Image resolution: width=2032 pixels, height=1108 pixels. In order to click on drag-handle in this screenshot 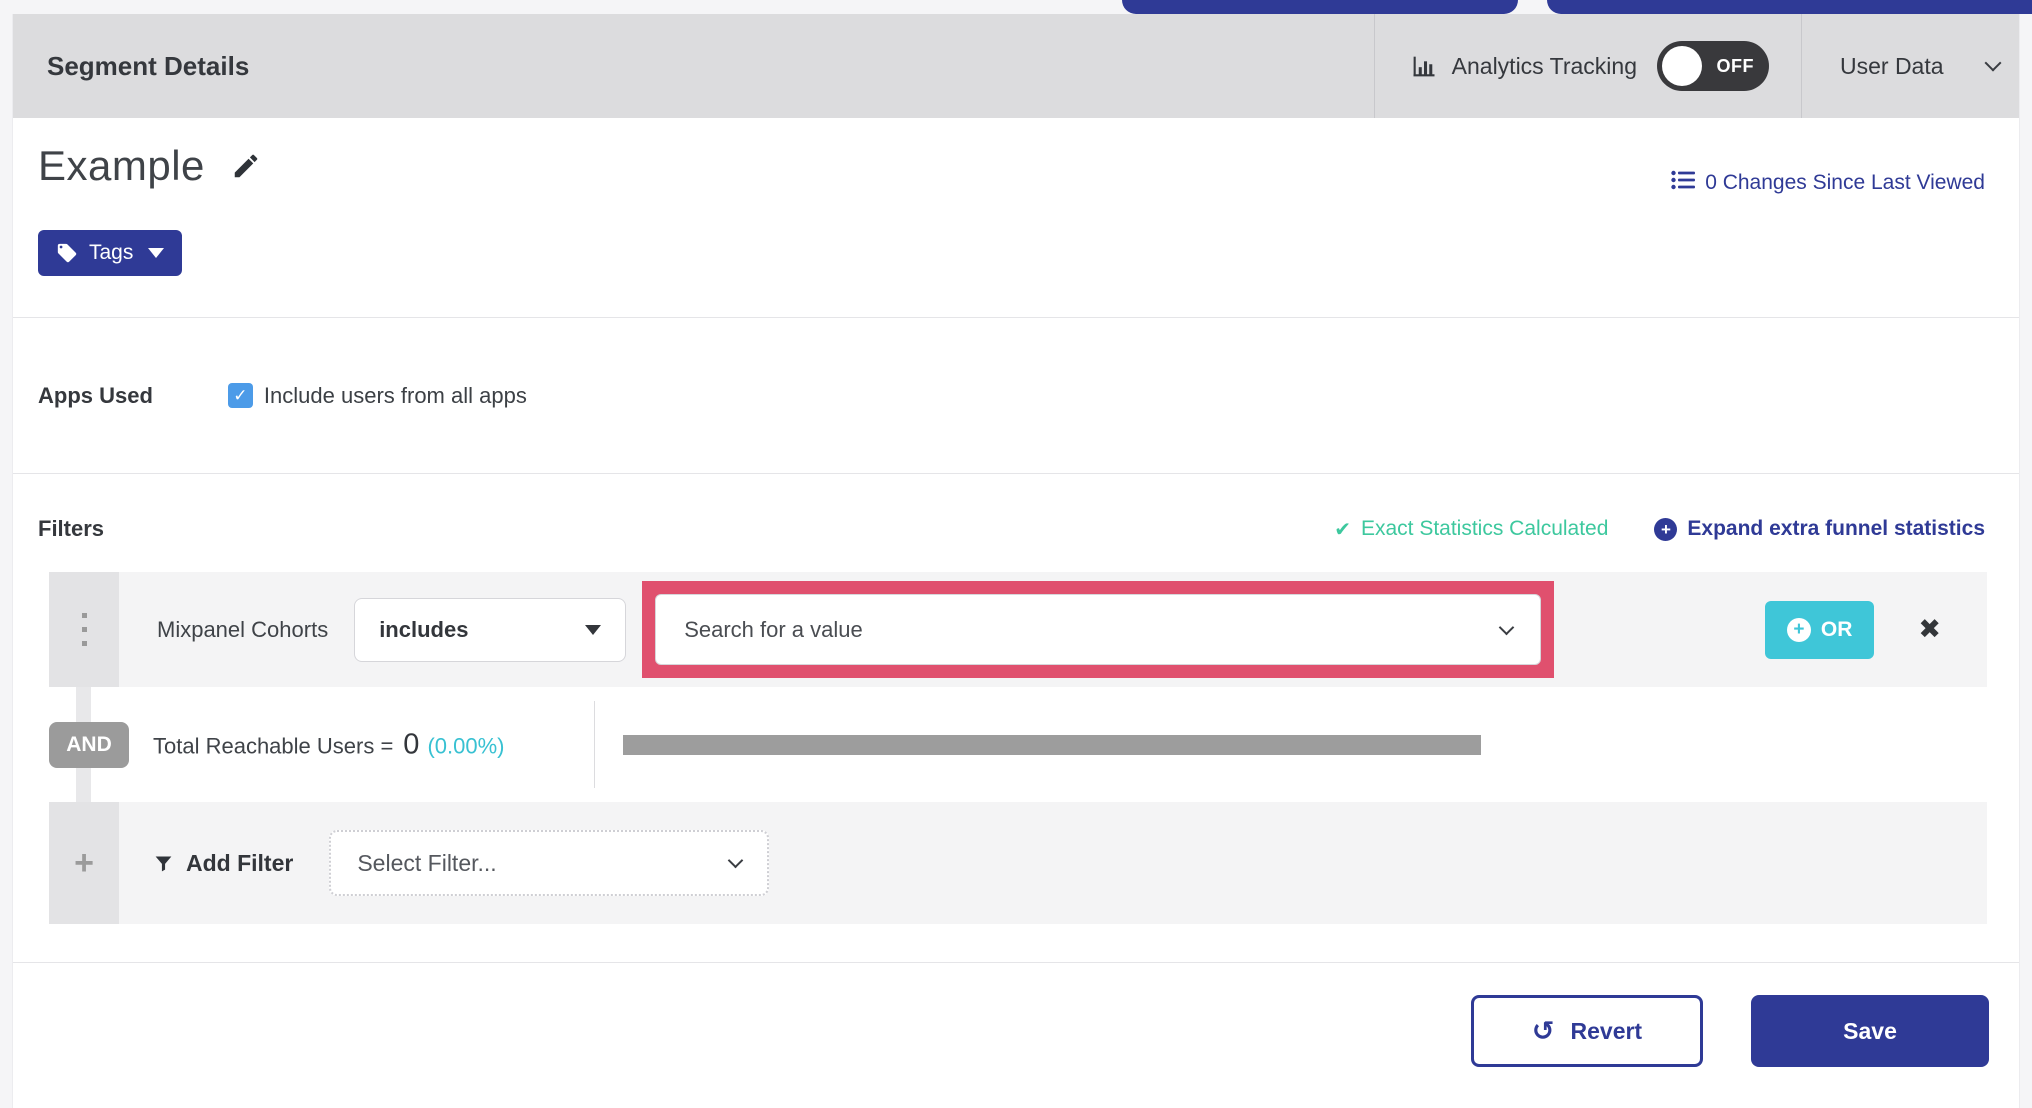, I will do `click(84, 629)`.